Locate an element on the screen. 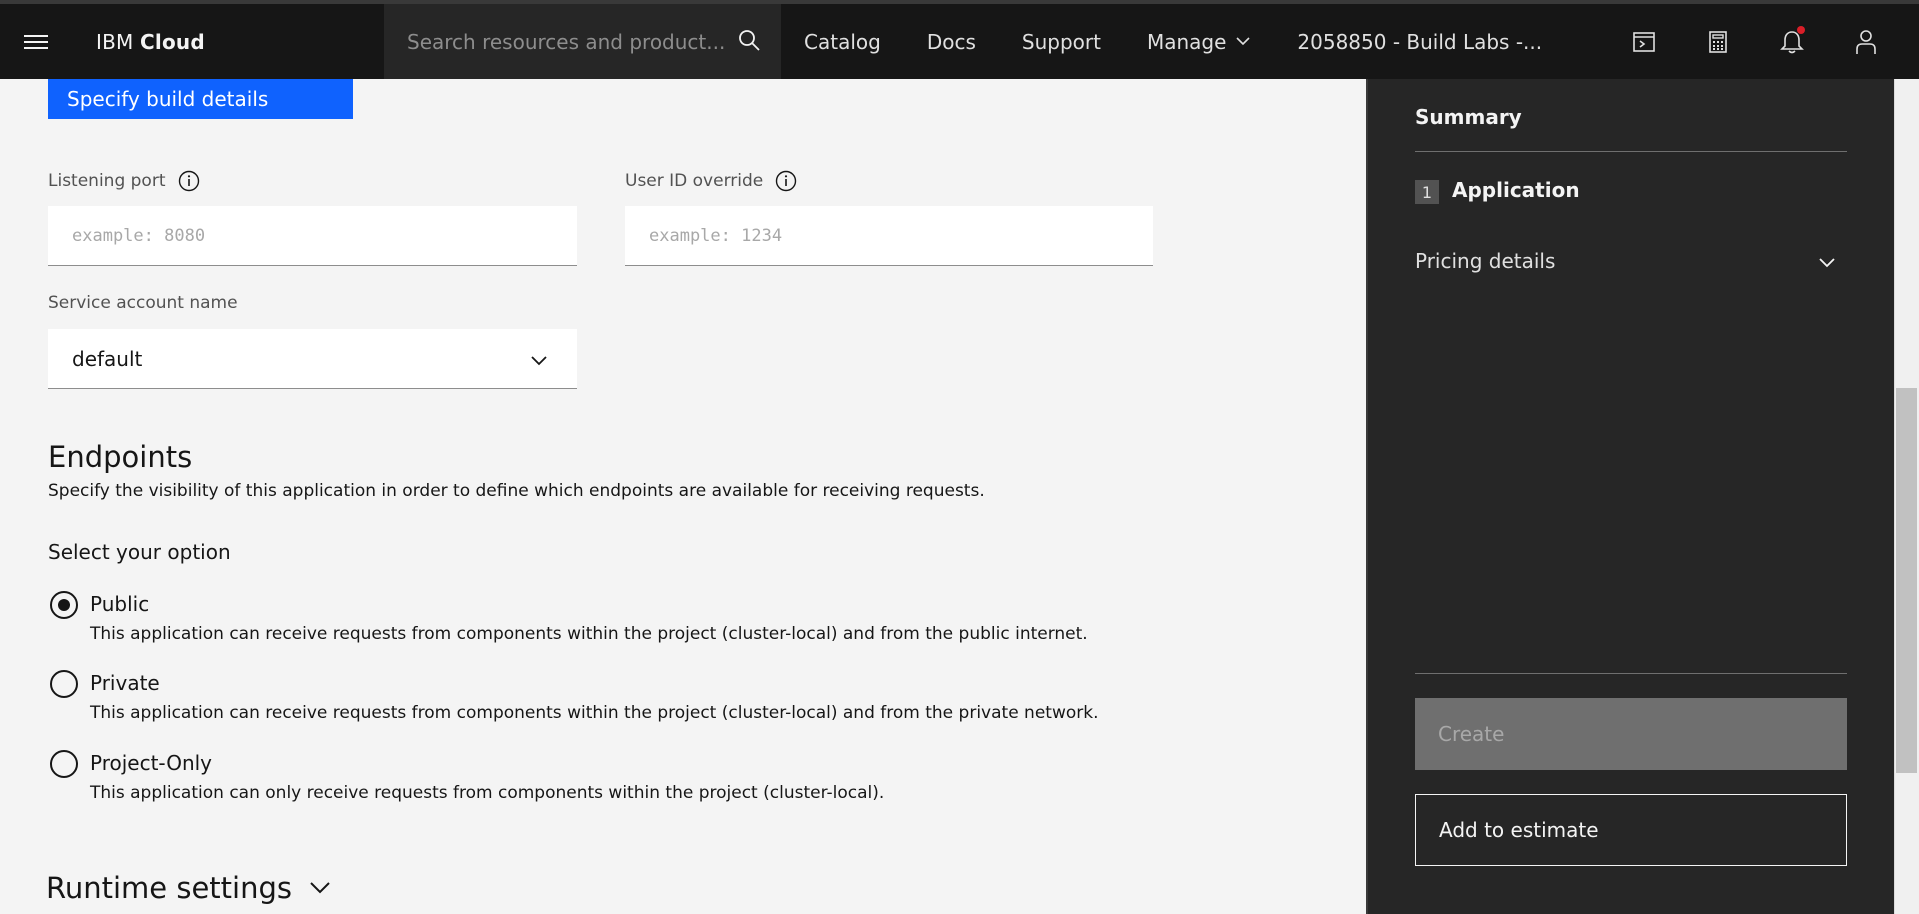 The width and height of the screenshot is (1919, 914). nav-docs: Docs is located at coordinates (951, 41).